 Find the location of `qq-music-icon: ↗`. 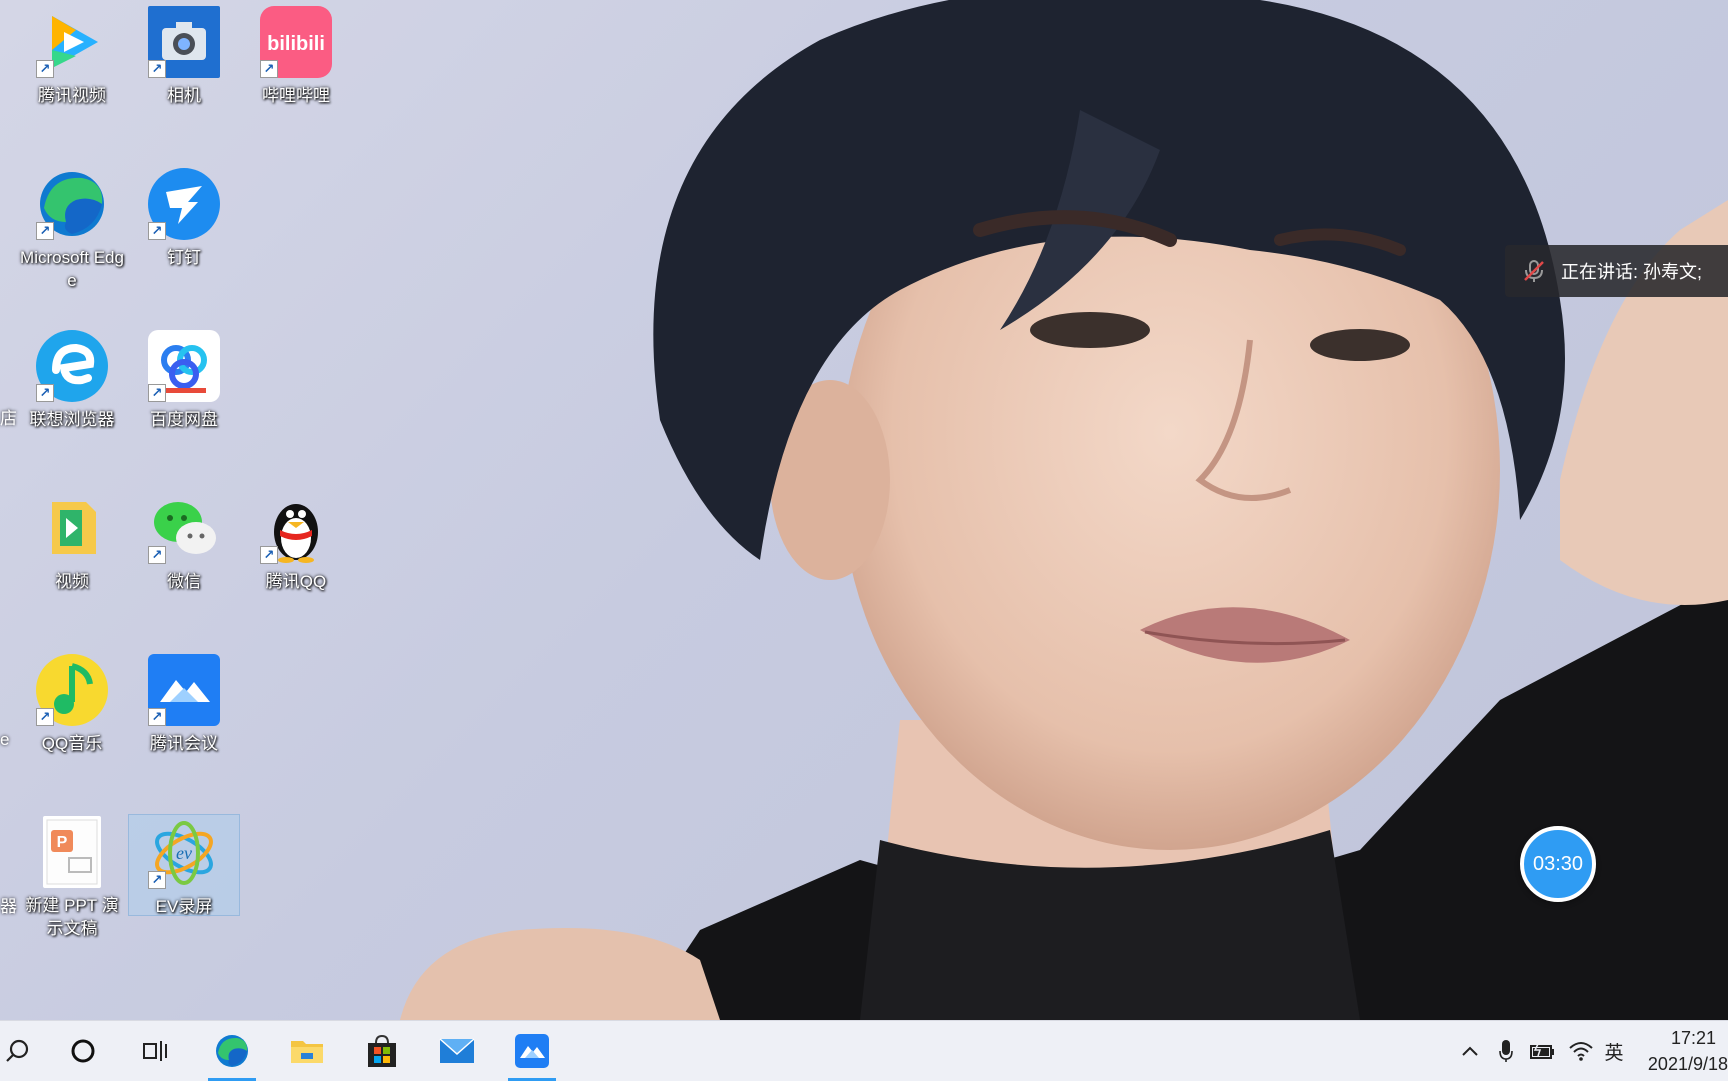

qq-music-icon: ↗ is located at coordinates (72, 690).